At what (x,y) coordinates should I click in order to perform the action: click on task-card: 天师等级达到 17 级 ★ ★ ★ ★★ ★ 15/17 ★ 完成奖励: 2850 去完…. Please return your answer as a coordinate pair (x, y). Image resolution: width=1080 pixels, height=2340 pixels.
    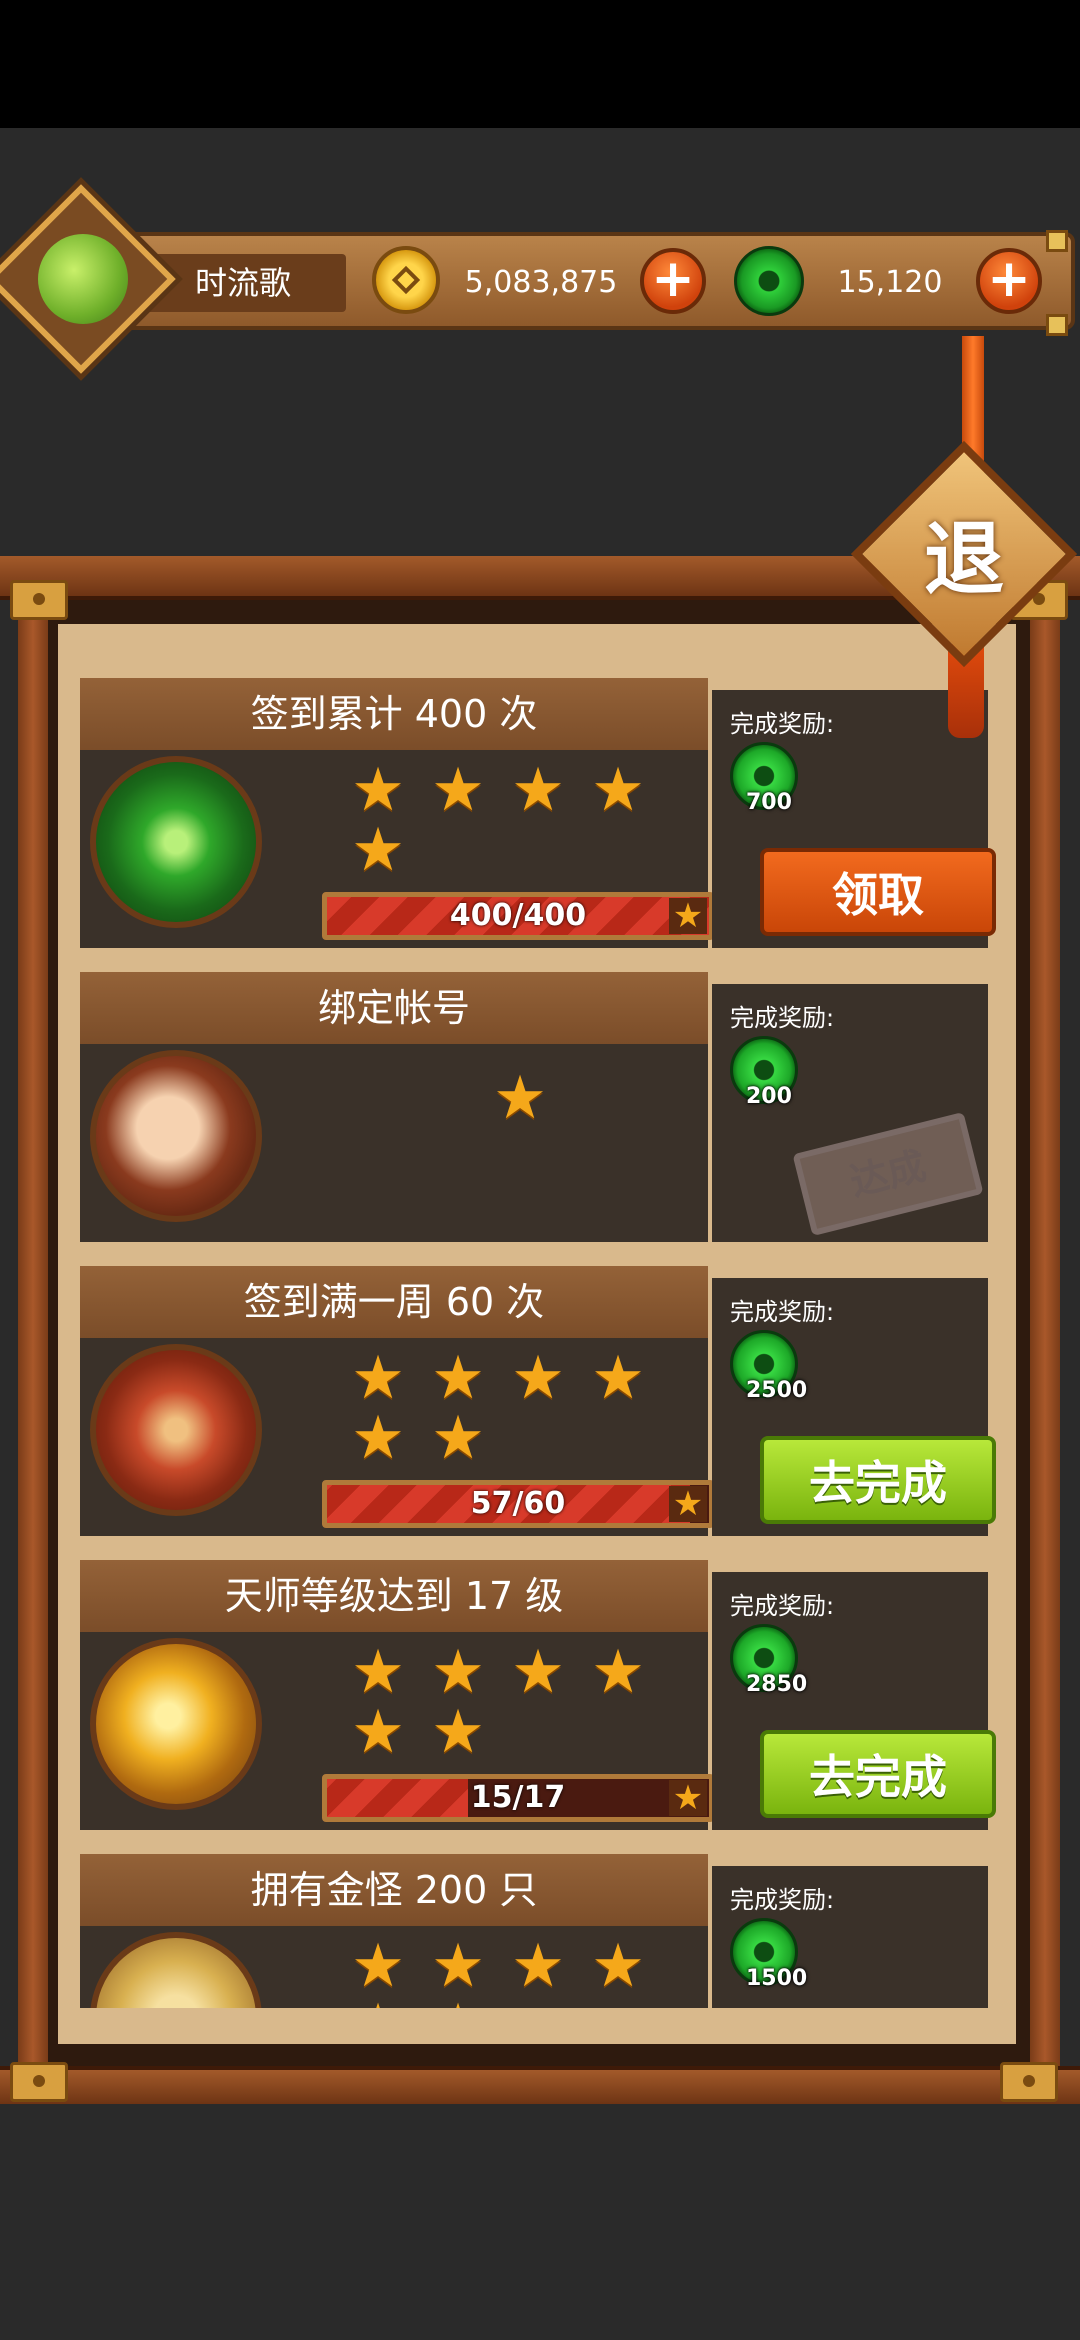
    Looking at the image, I should click on (538, 1695).